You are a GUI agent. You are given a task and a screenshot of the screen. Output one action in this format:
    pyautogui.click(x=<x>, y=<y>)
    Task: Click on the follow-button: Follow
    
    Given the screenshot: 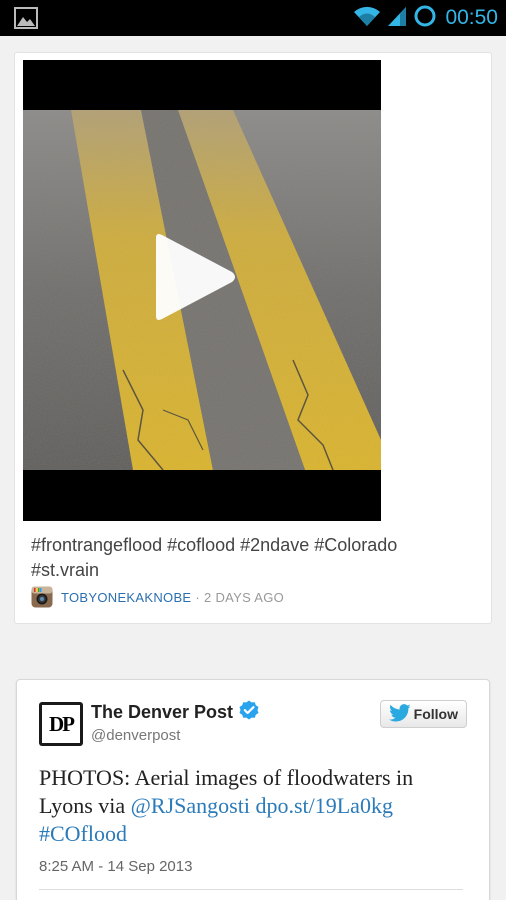 What is the action you would take?
    pyautogui.click(x=423, y=714)
    